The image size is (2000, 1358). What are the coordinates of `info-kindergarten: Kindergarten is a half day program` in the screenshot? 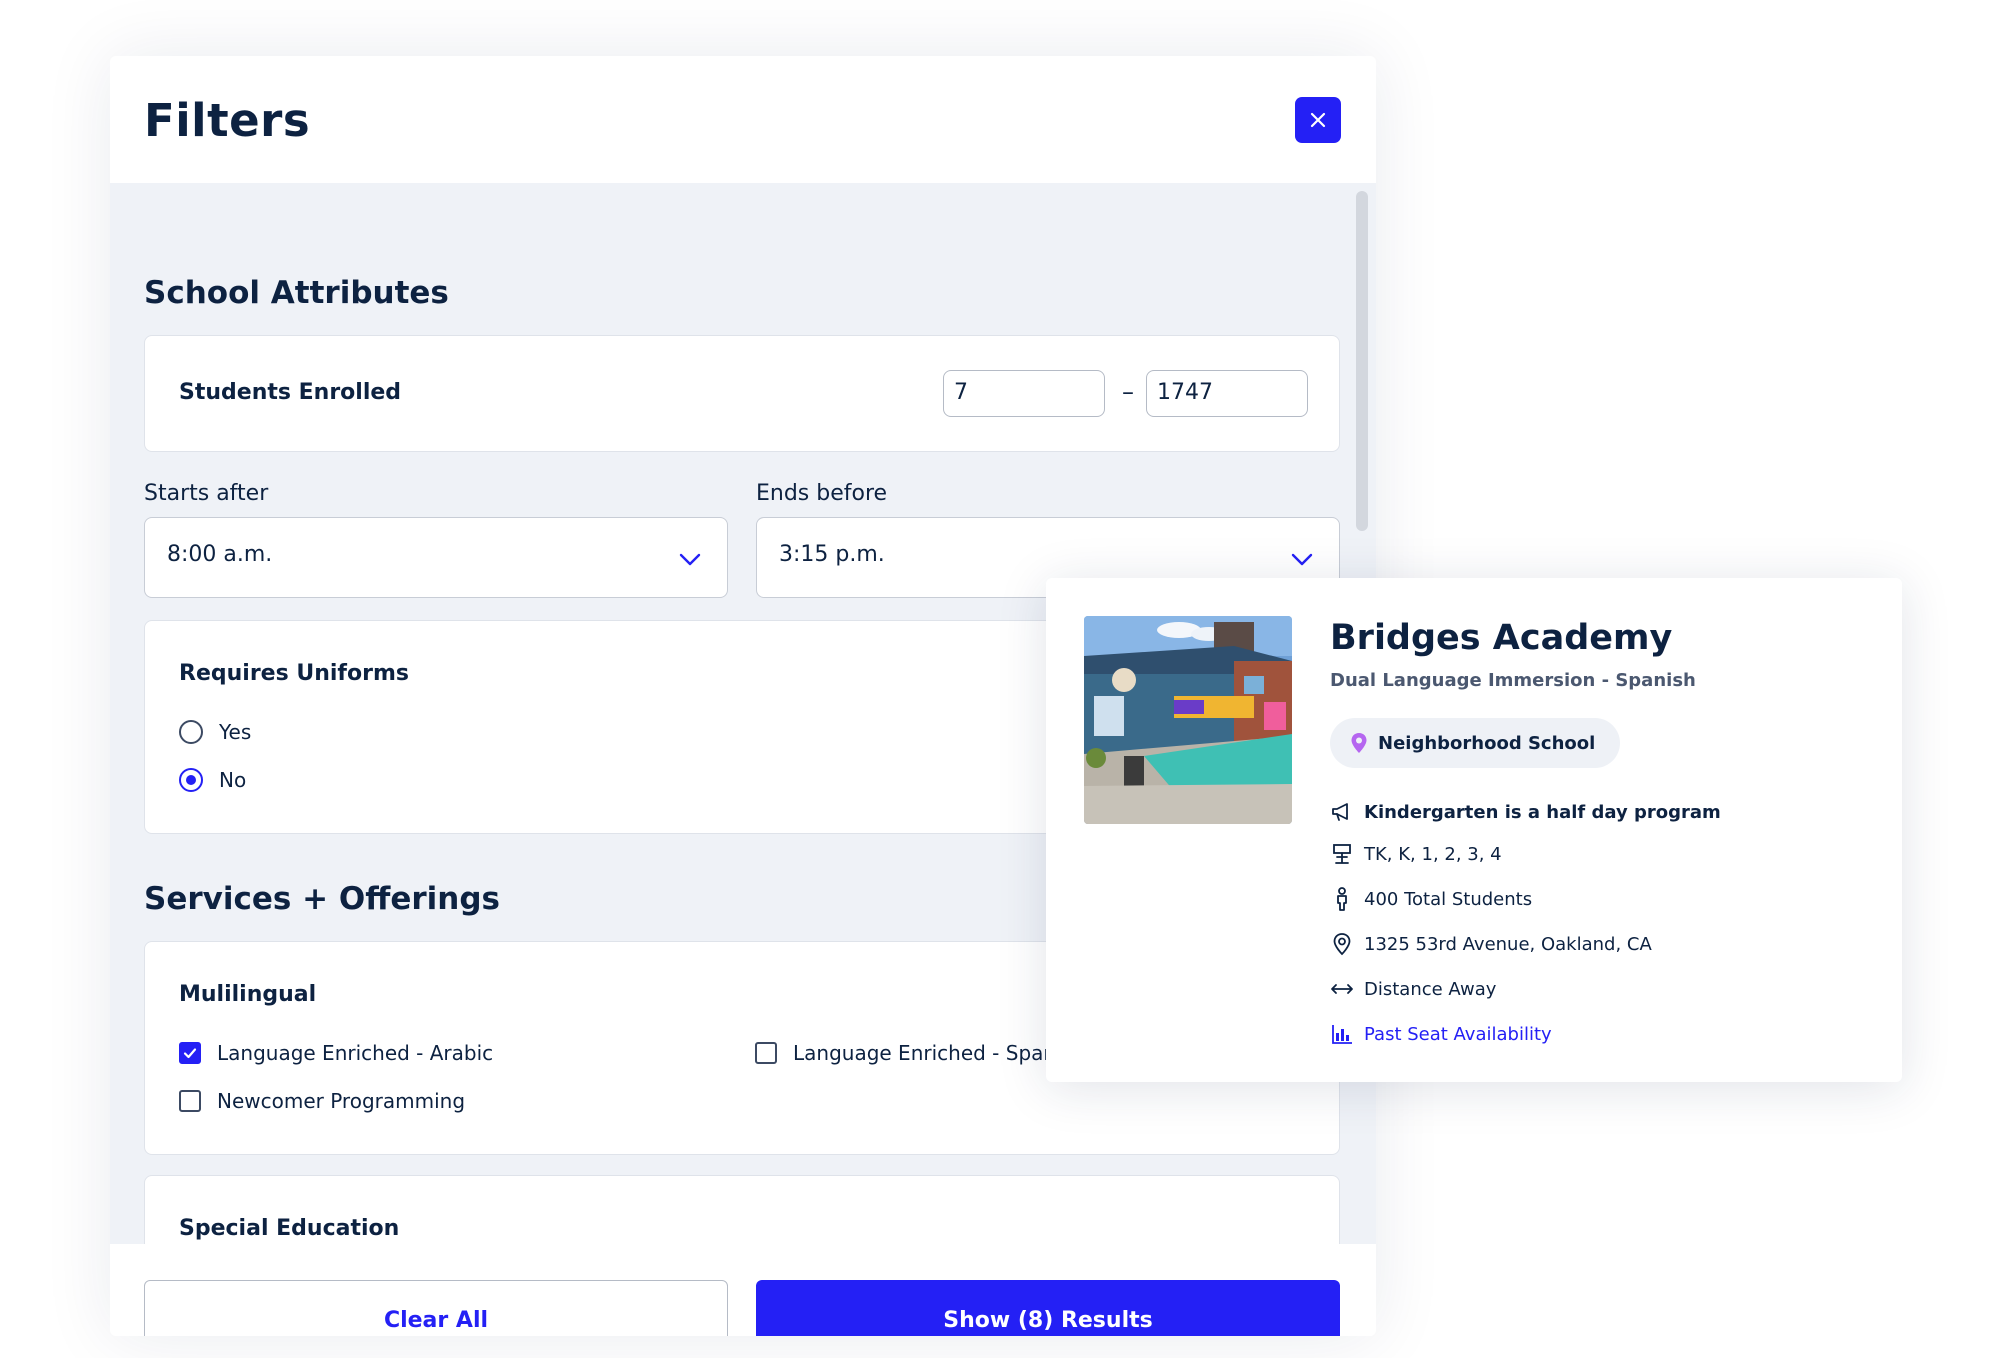 It's located at (1525, 812).